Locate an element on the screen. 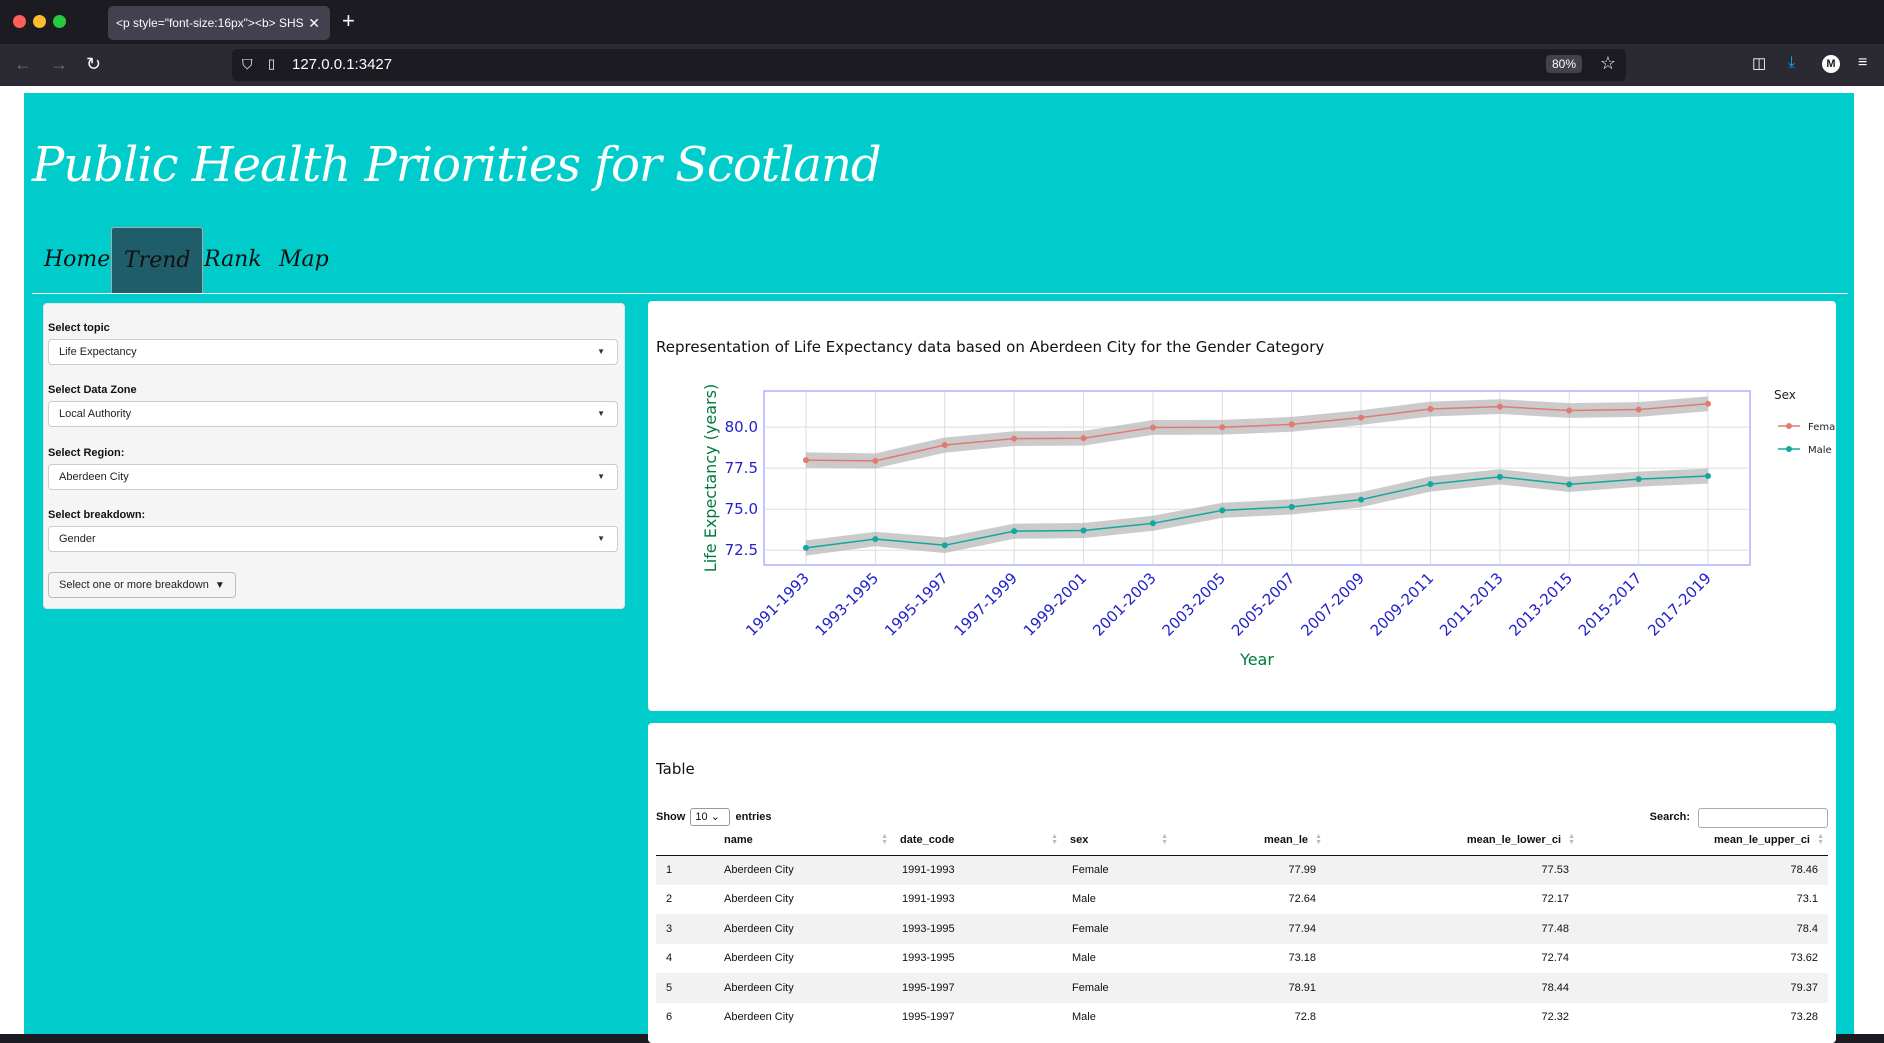 The height and width of the screenshot is (1043, 1884). tab-home: Home is located at coordinates (77, 260).